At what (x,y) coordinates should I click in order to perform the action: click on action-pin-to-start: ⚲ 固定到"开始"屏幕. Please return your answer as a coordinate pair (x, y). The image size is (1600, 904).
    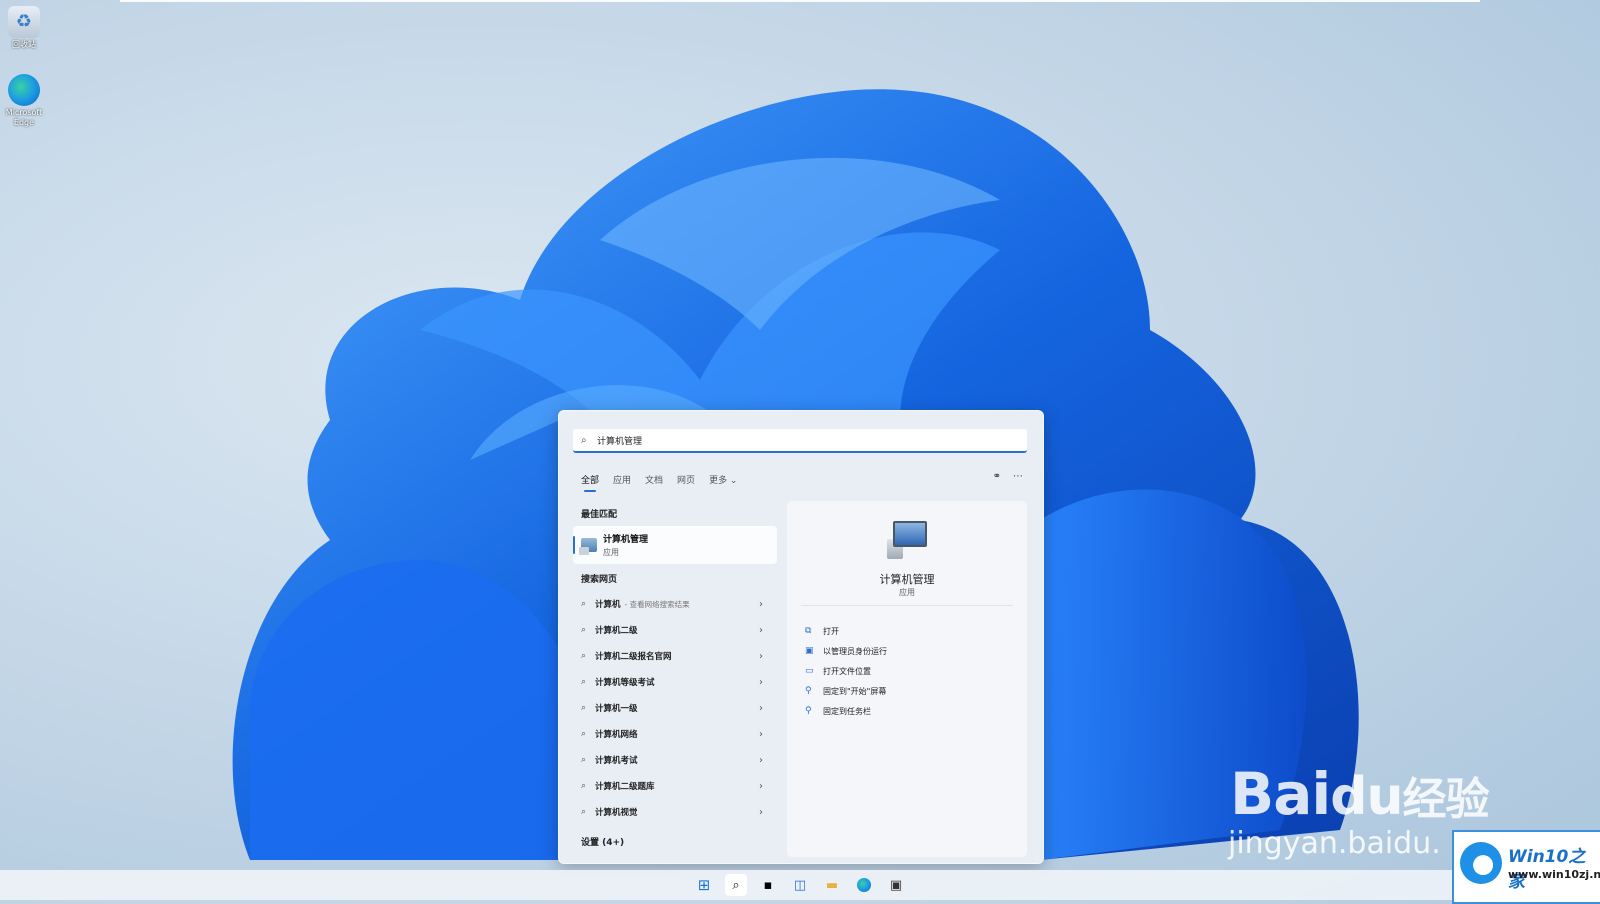
    Looking at the image, I should click on (846, 691).